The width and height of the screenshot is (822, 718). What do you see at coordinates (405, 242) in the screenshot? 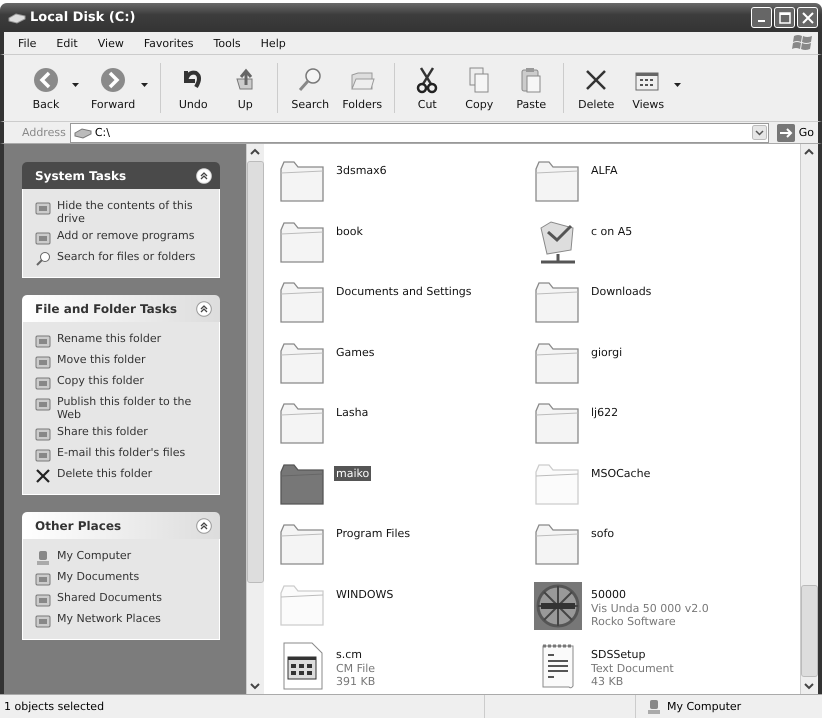
I see `item-tile: book` at bounding box center [405, 242].